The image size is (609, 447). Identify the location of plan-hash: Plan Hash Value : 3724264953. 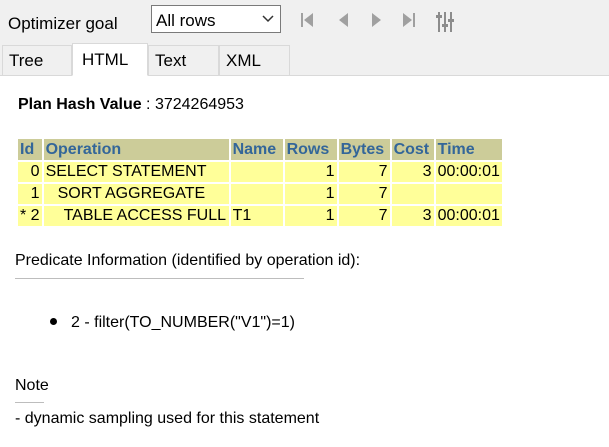
(131, 105).